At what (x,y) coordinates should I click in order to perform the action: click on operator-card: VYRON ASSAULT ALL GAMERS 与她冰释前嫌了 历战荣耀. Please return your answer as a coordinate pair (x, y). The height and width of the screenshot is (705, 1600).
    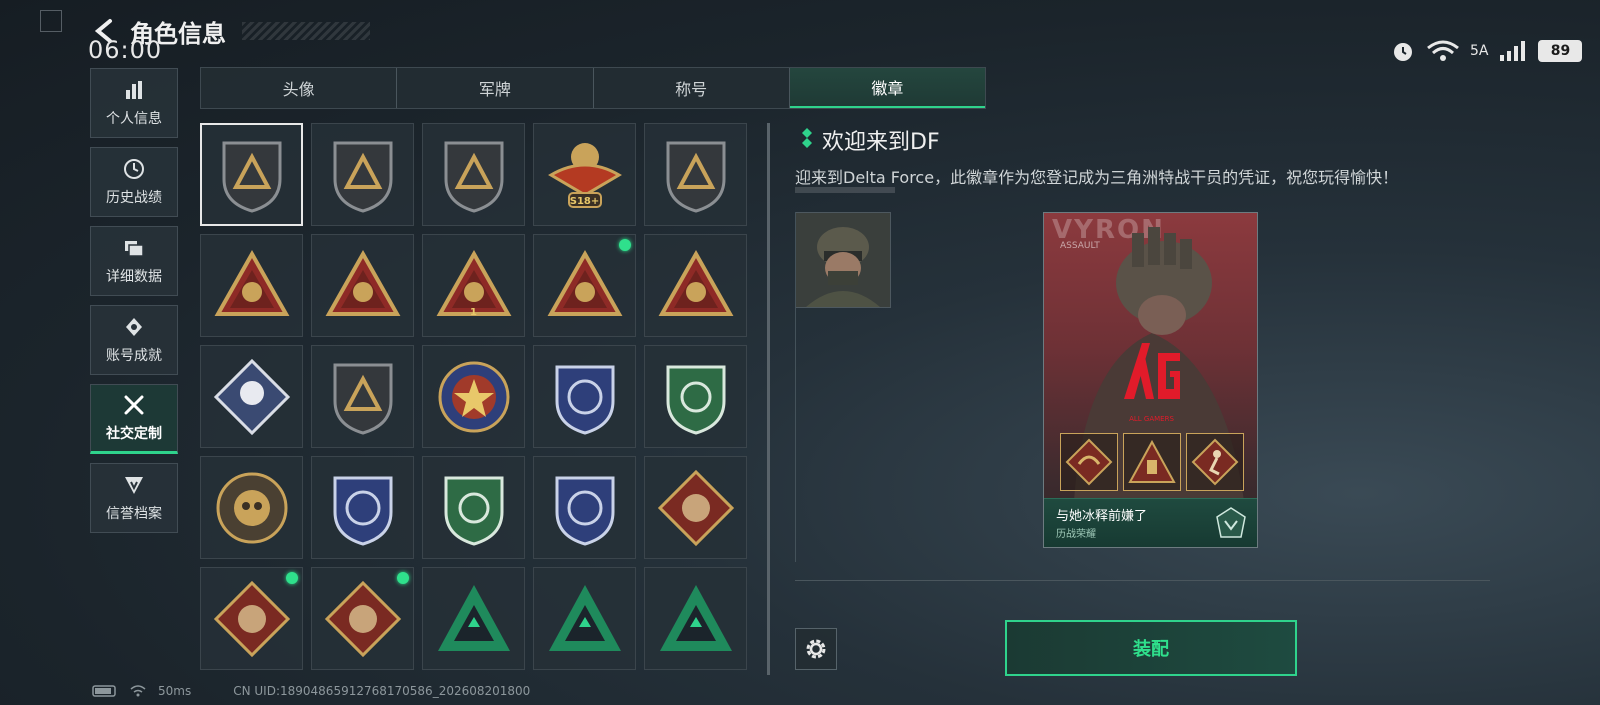
    Looking at the image, I should click on (1150, 380).